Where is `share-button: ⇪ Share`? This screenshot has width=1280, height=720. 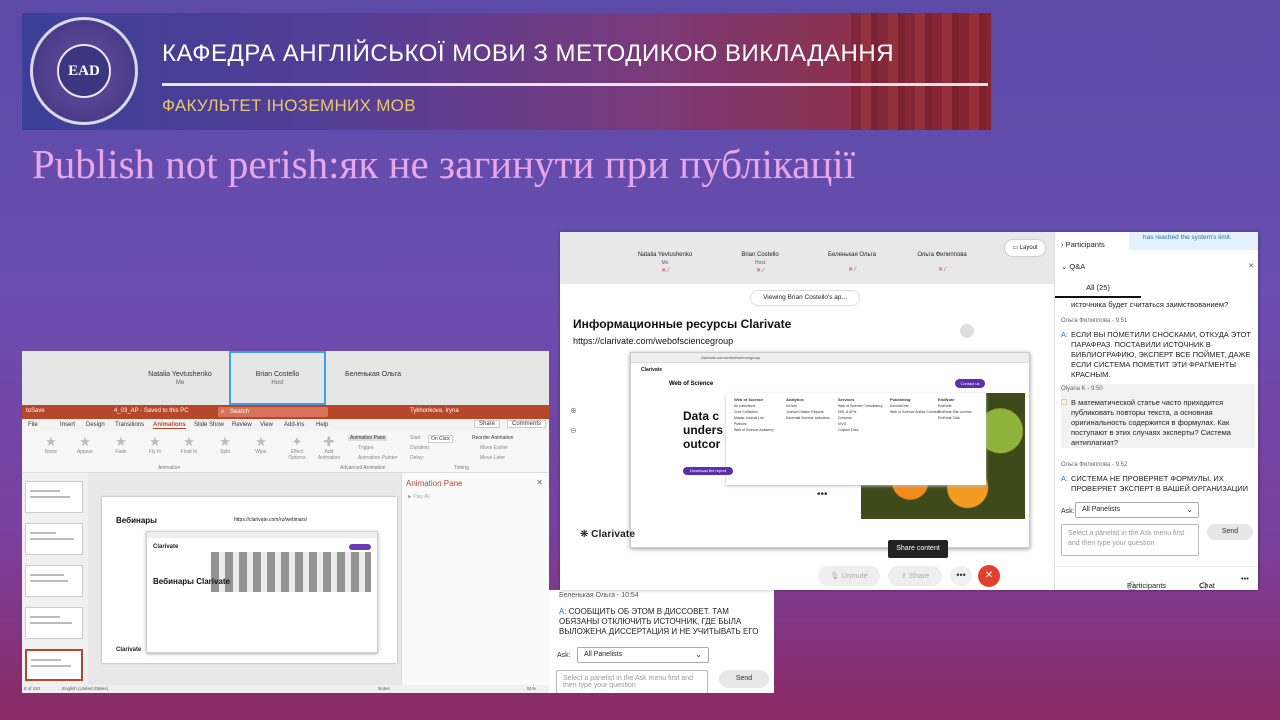
share-button: ⇪ Share is located at coordinates (915, 576).